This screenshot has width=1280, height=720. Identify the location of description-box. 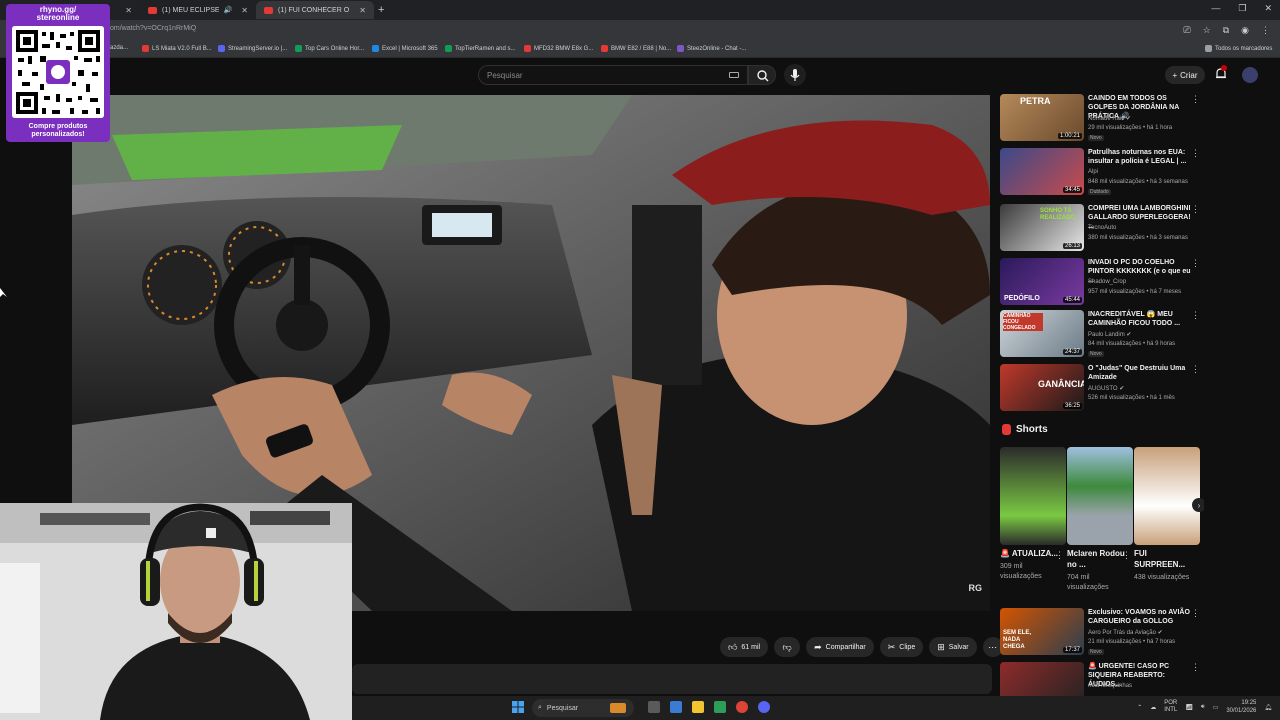
(672, 679).